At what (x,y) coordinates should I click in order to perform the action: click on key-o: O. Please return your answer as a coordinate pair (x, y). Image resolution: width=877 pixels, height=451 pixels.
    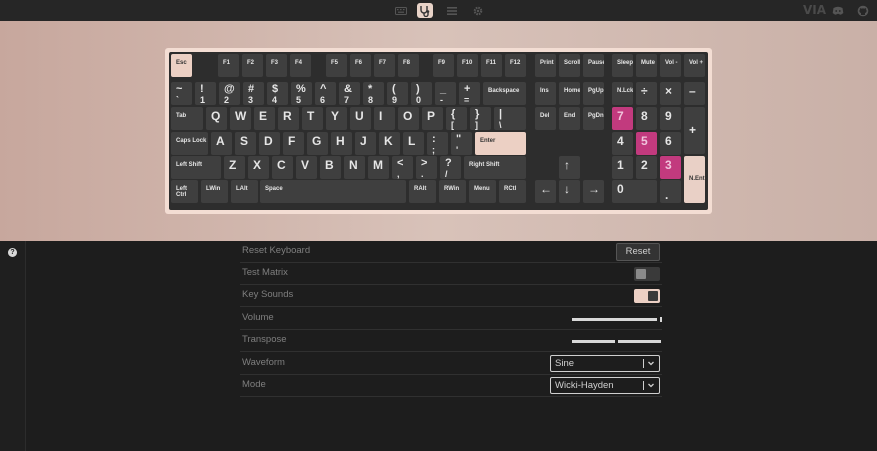
    Looking at the image, I should click on (408, 118).